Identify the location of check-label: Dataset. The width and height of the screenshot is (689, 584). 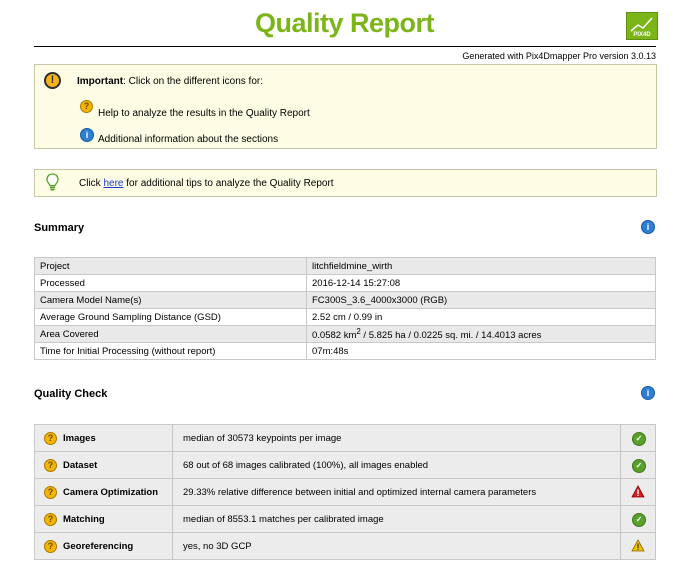
(80, 465).